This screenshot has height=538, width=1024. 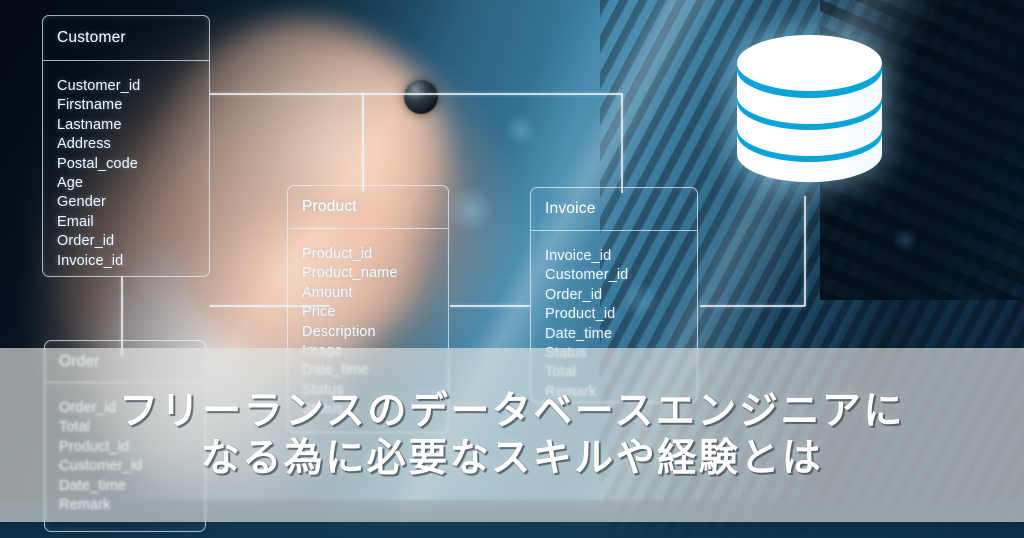 What do you see at coordinates (570, 208) in the screenshot?
I see `er-table-invoice-title: Invoice` at bounding box center [570, 208].